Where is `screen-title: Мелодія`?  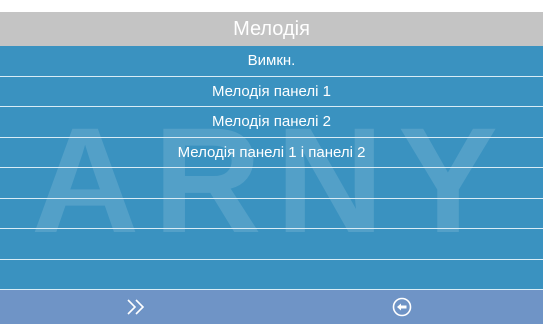
screen-title: Мелодія is located at coordinates (271, 29).